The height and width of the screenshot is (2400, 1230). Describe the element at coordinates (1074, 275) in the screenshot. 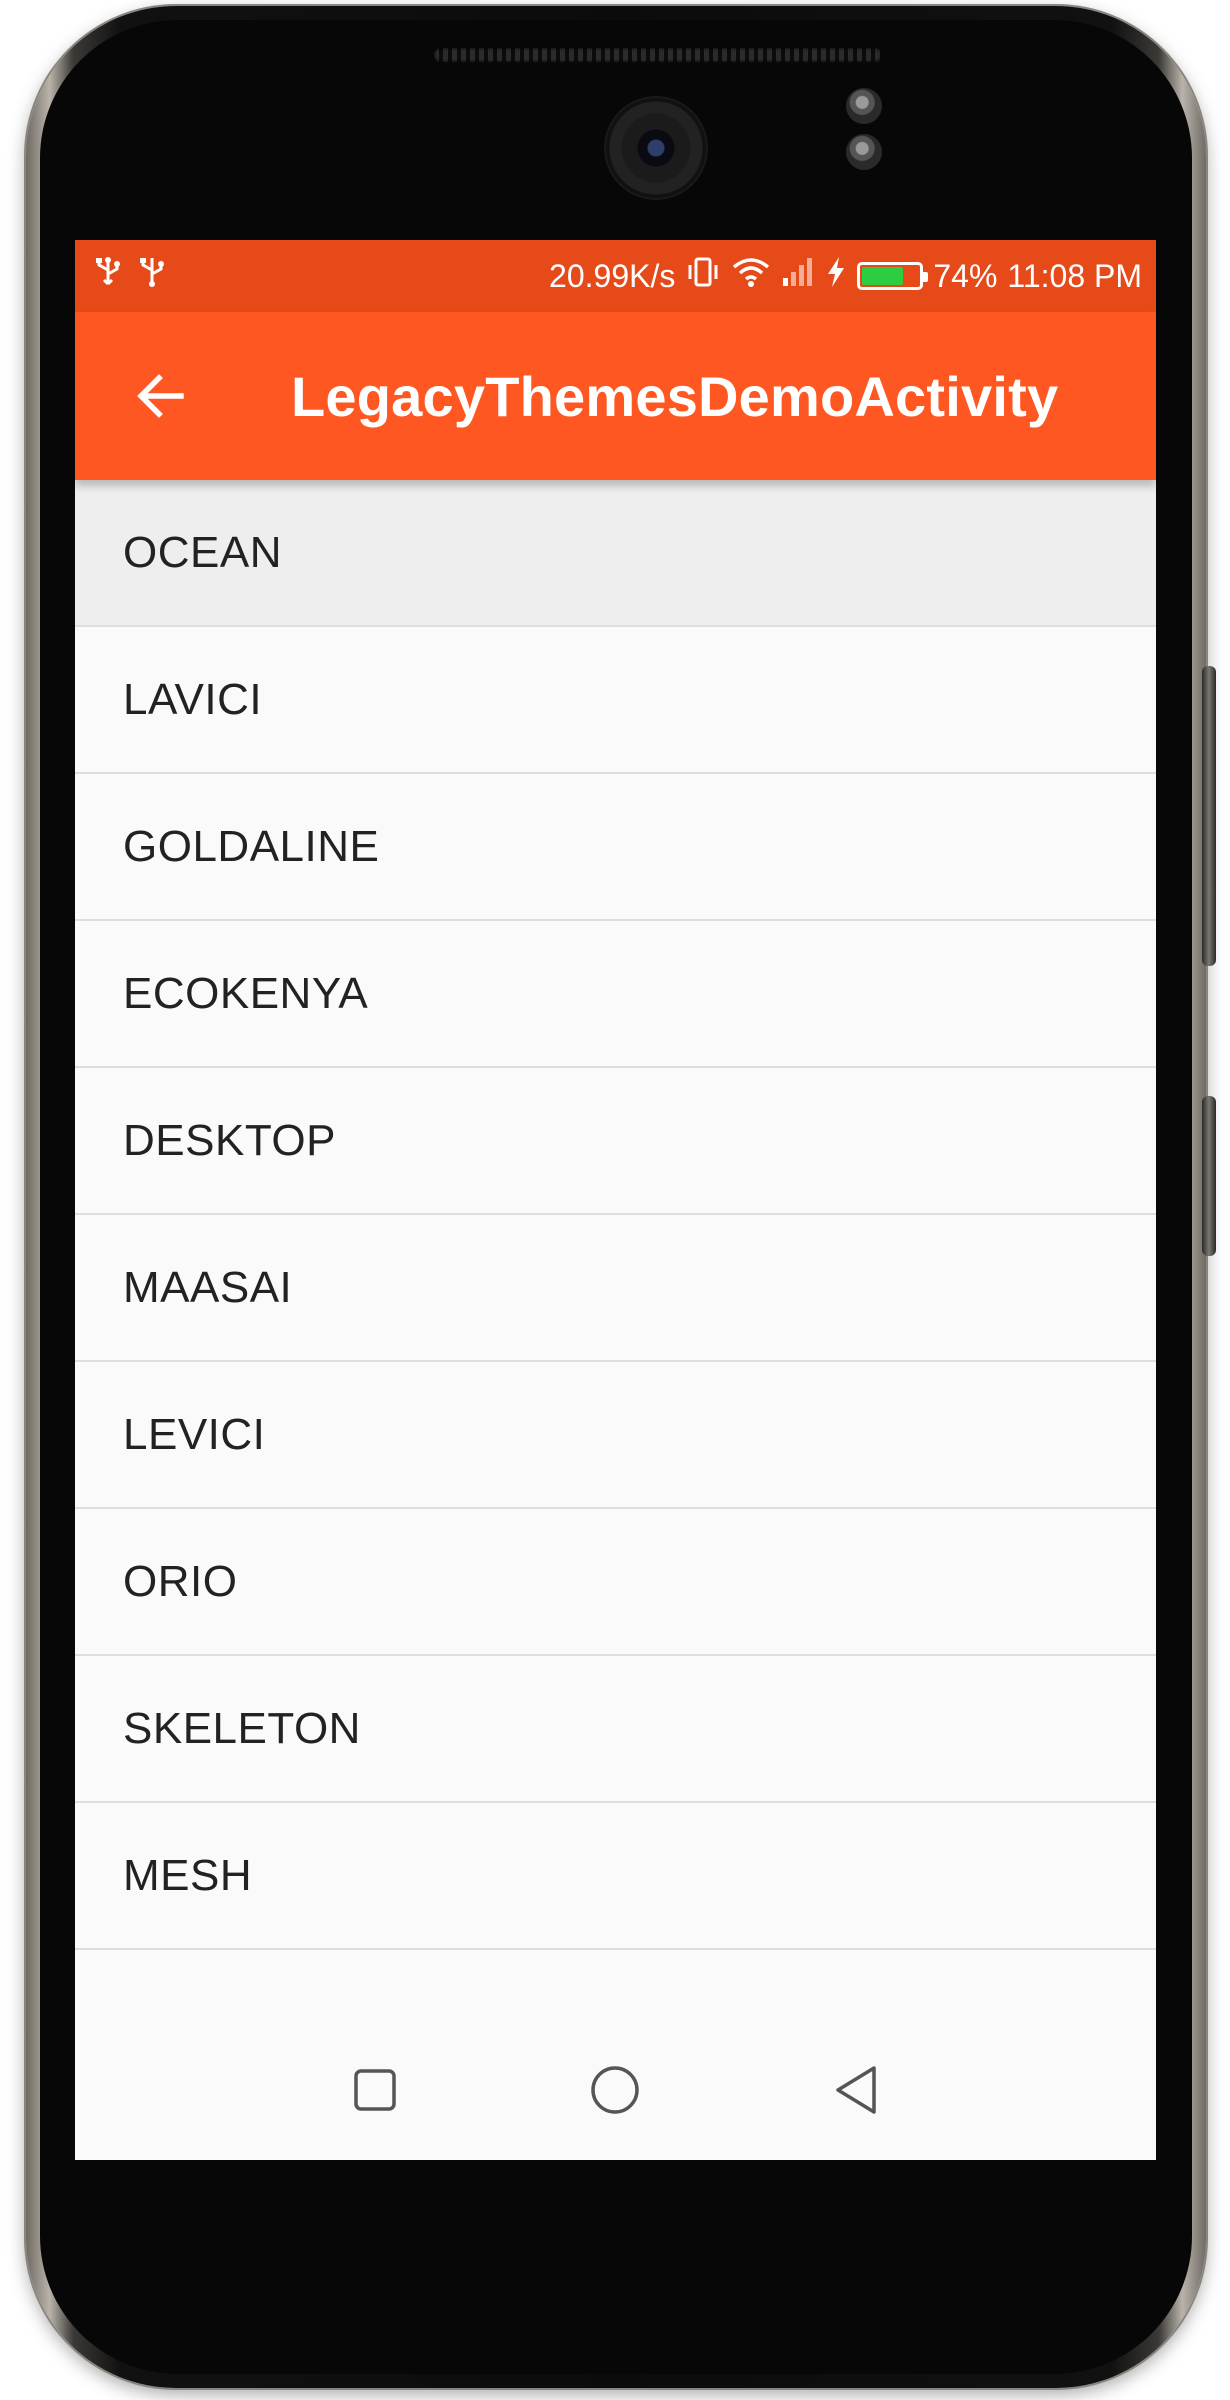

I see `clock: 11:08 PM` at that location.